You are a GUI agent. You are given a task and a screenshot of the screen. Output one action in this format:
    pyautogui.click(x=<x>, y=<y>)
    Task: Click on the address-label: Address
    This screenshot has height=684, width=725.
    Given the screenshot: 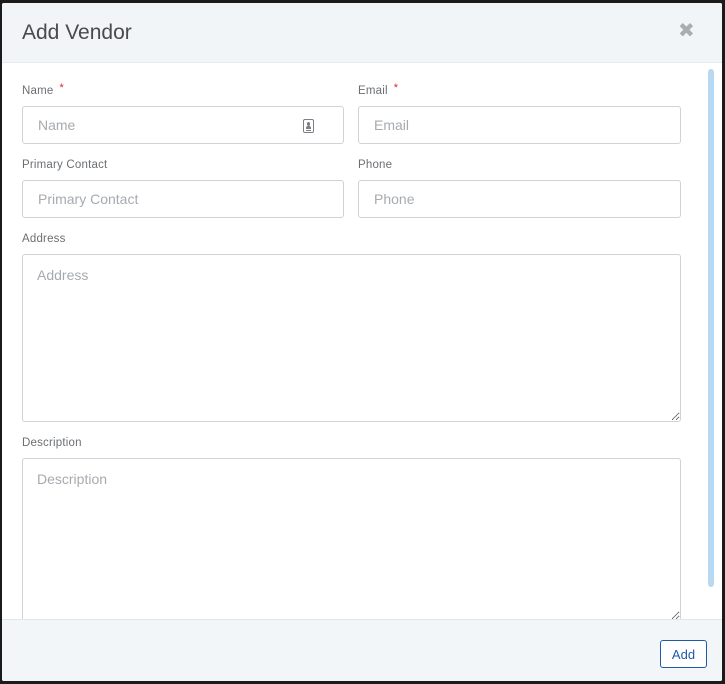 What is the action you would take?
    pyautogui.click(x=44, y=239)
    